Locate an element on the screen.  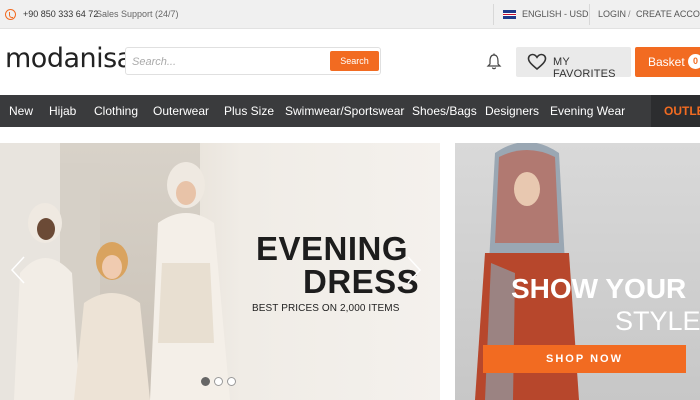
create-account-link: CREATE ACCOUNT is located at coordinates (668, 14).